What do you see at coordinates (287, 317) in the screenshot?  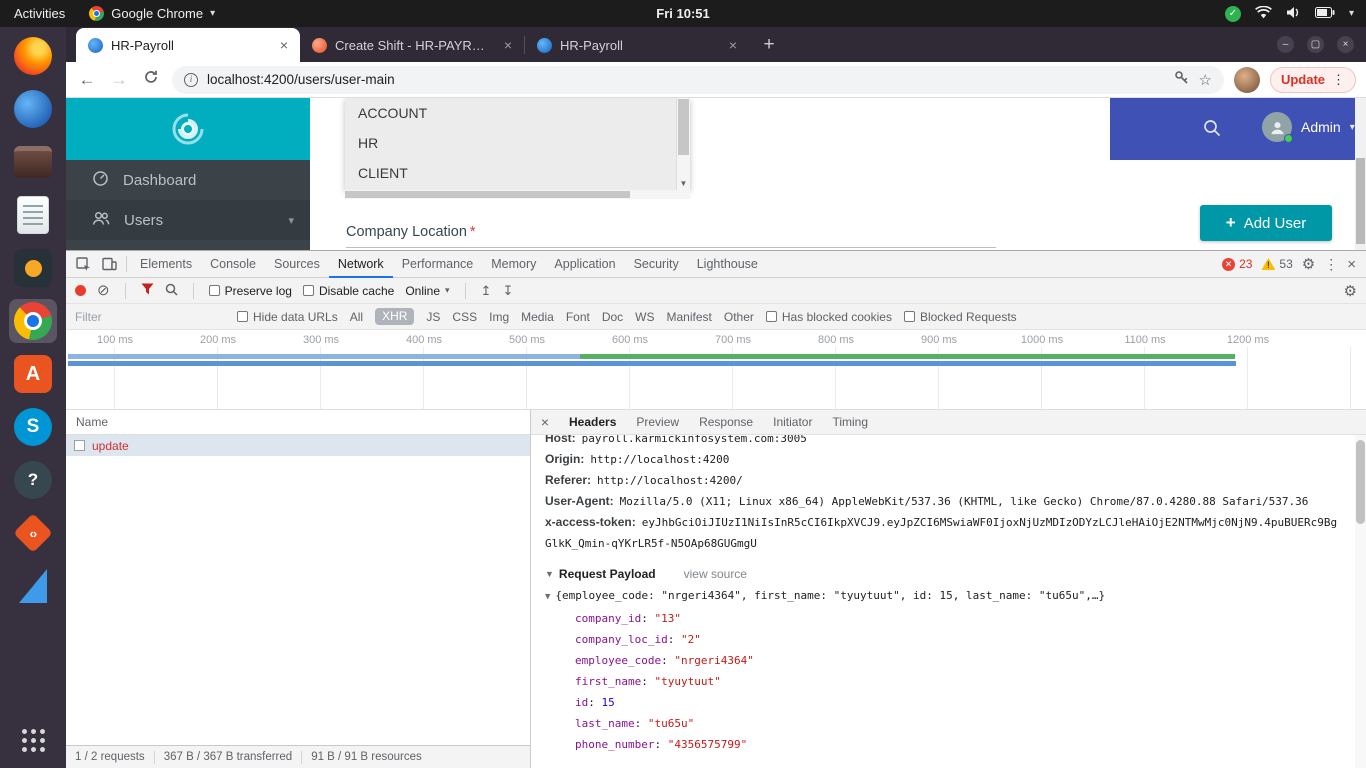 I see `hide-data-urls-checkbox: Hide data URLs` at bounding box center [287, 317].